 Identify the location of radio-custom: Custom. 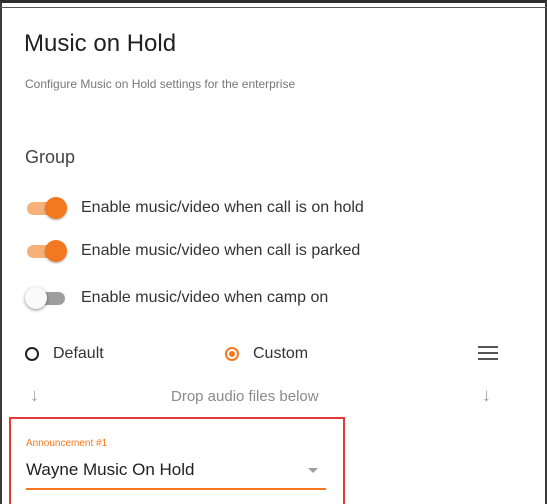
(266, 354).